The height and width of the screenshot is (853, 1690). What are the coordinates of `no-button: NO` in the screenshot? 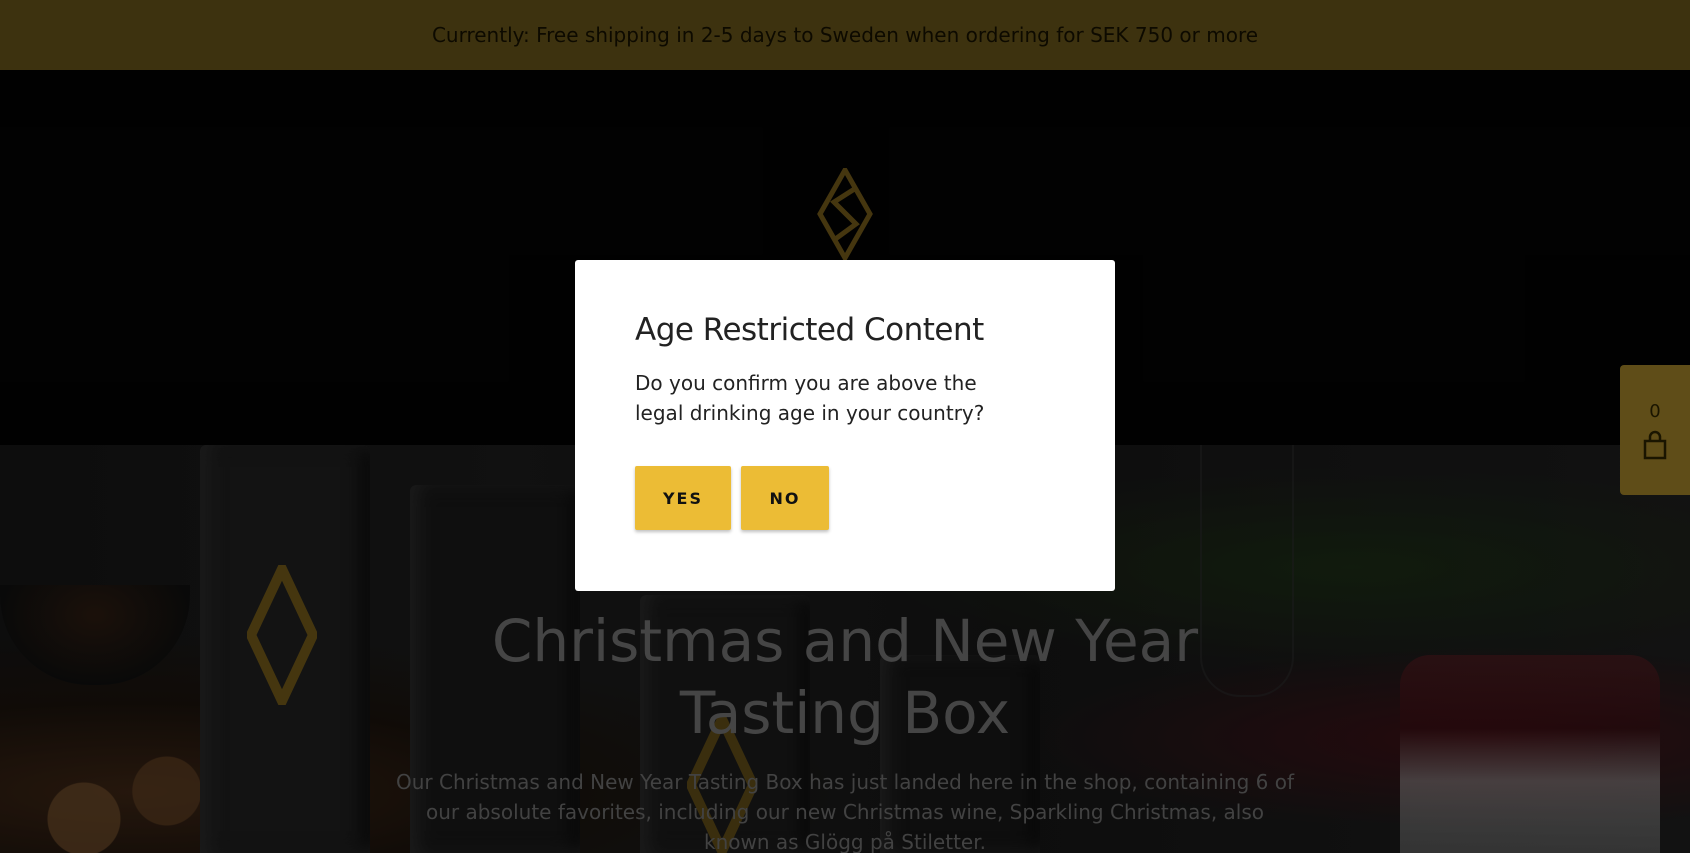 It's located at (785, 498).